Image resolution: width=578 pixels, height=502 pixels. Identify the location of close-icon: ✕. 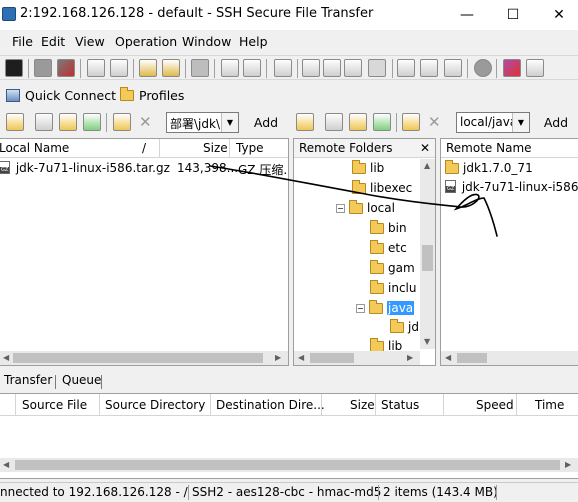
(425, 148).